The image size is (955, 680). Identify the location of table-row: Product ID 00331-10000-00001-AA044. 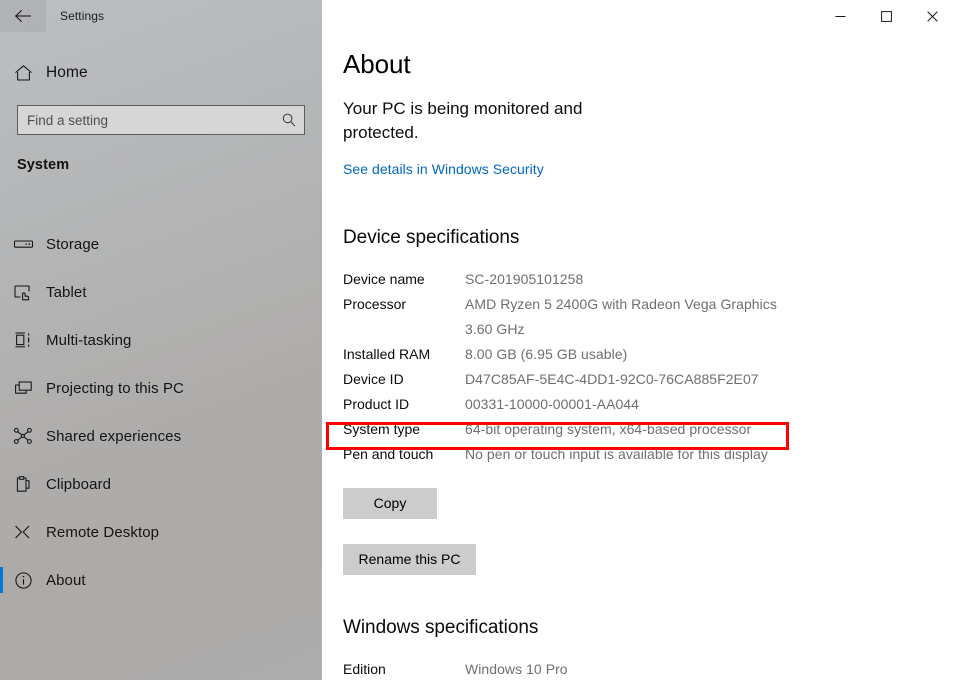
(578, 404).